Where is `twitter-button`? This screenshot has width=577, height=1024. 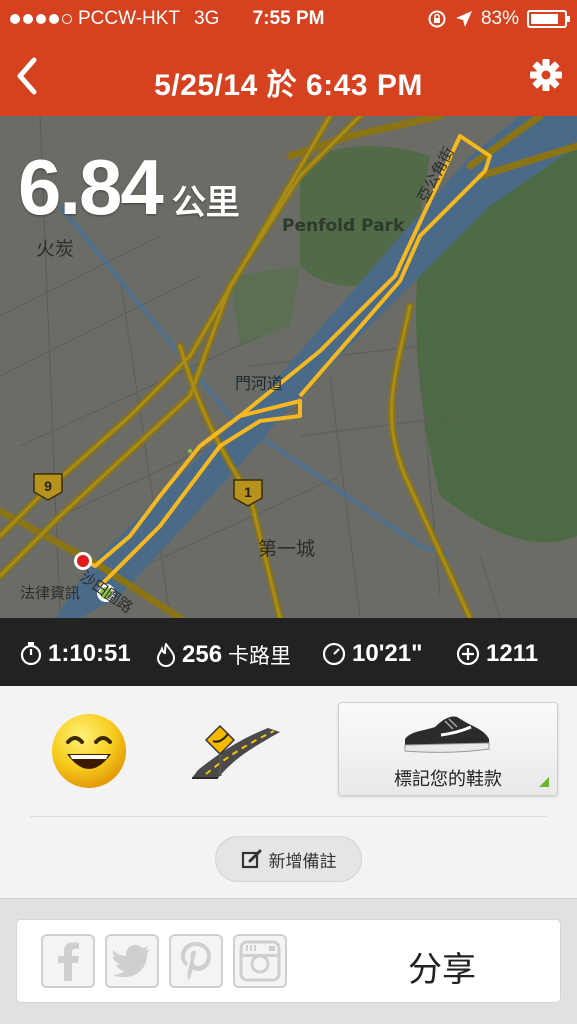 twitter-button is located at coordinates (132, 961).